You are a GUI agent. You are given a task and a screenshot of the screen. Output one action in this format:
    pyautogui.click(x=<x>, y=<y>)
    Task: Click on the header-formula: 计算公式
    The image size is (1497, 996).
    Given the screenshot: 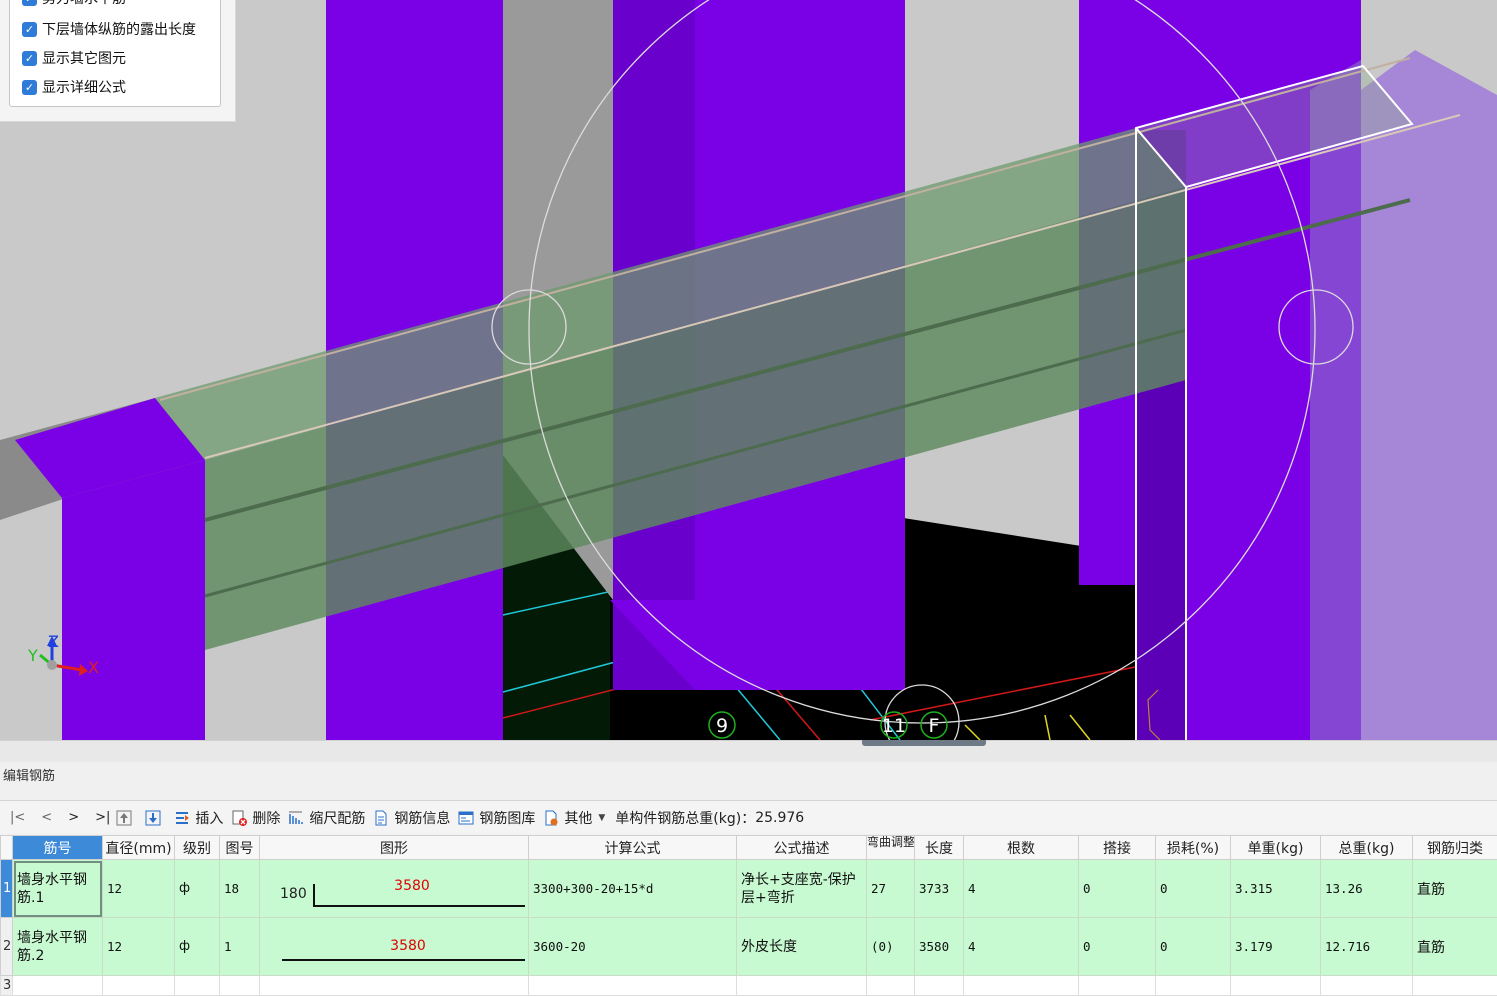 What is the action you would take?
    pyautogui.click(x=633, y=848)
    